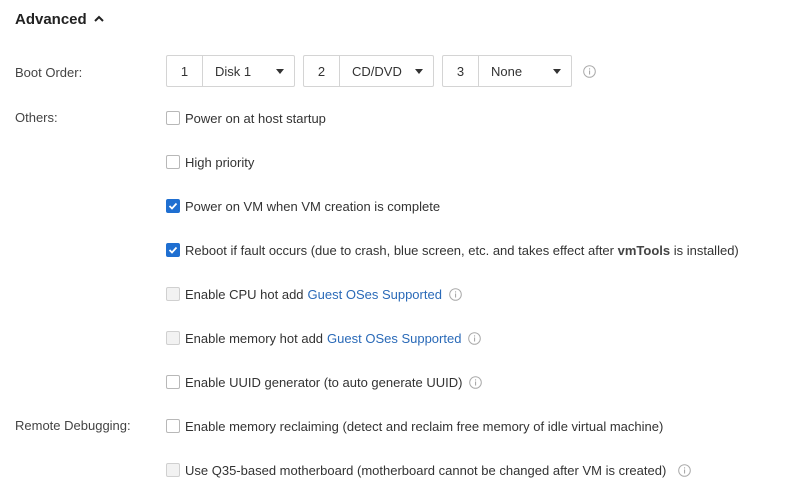 The height and width of the screenshot is (490, 807). Describe the element at coordinates (461, 71) in the screenshot. I see `boot-order-index: 3` at that location.